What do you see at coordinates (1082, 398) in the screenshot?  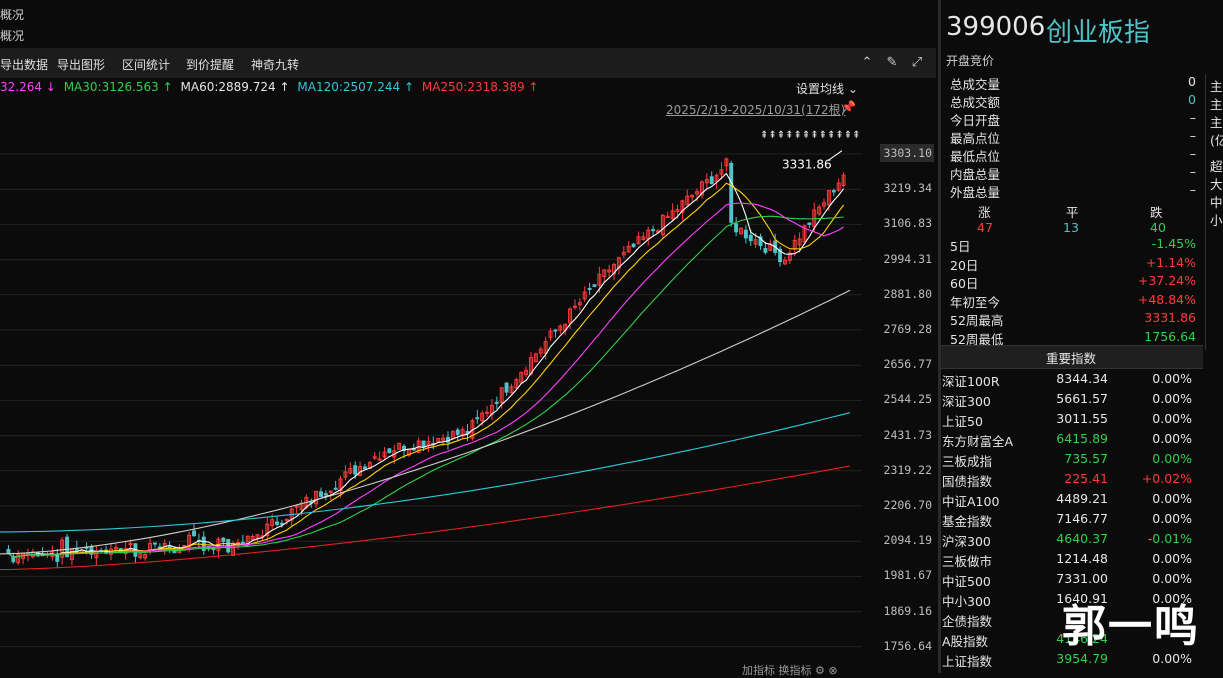 I see `index-value: 5661.57` at bounding box center [1082, 398].